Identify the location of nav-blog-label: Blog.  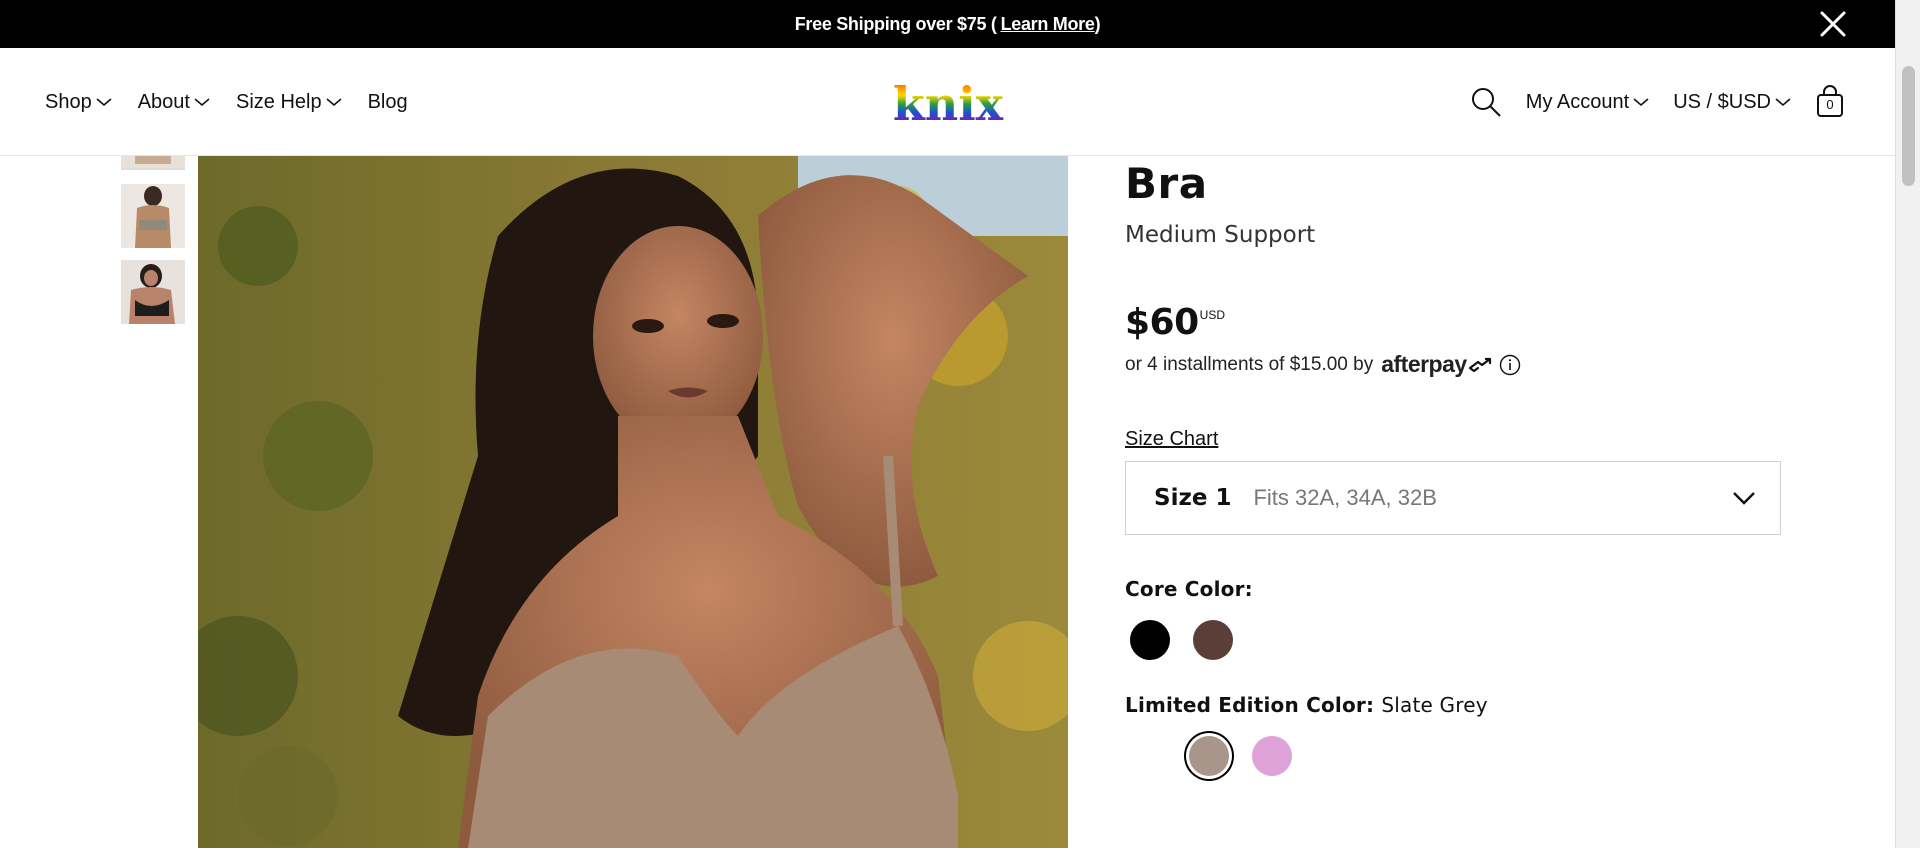
(387, 101).